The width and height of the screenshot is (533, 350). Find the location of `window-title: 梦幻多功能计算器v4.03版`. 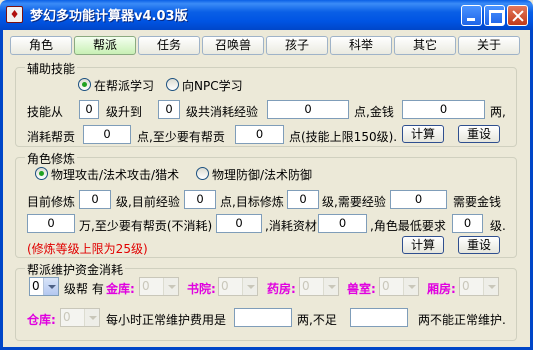

window-title: 梦幻多功能计算器v4.03版 is located at coordinates (109, 16).